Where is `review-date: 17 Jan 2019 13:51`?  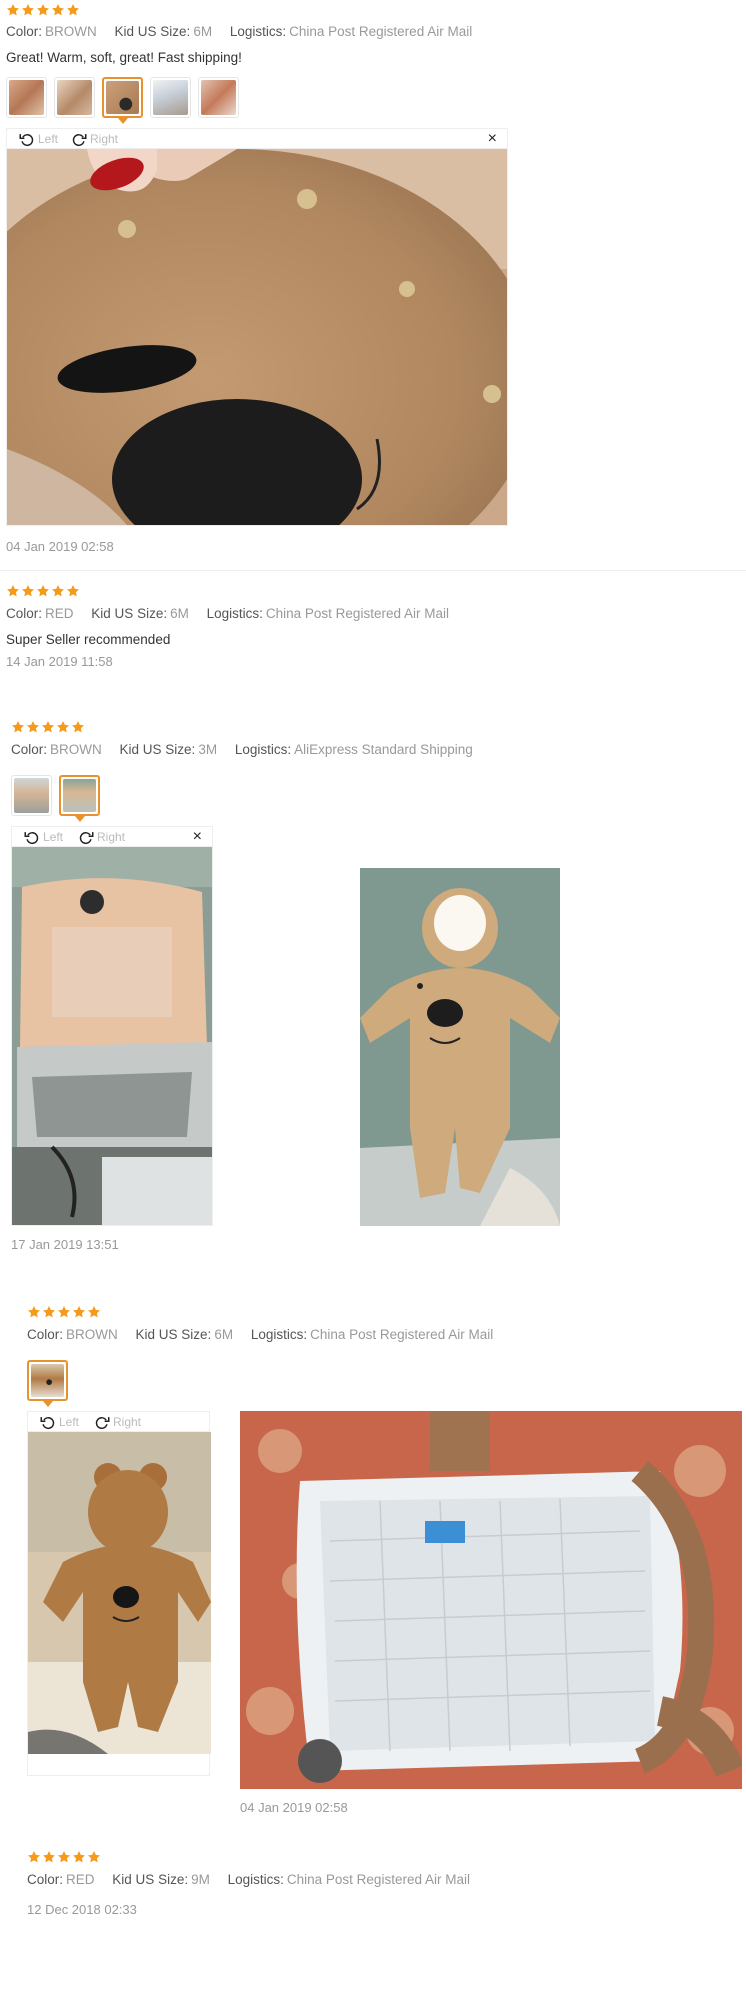 review-date: 17 Jan 2019 13:51 is located at coordinates (65, 1244).